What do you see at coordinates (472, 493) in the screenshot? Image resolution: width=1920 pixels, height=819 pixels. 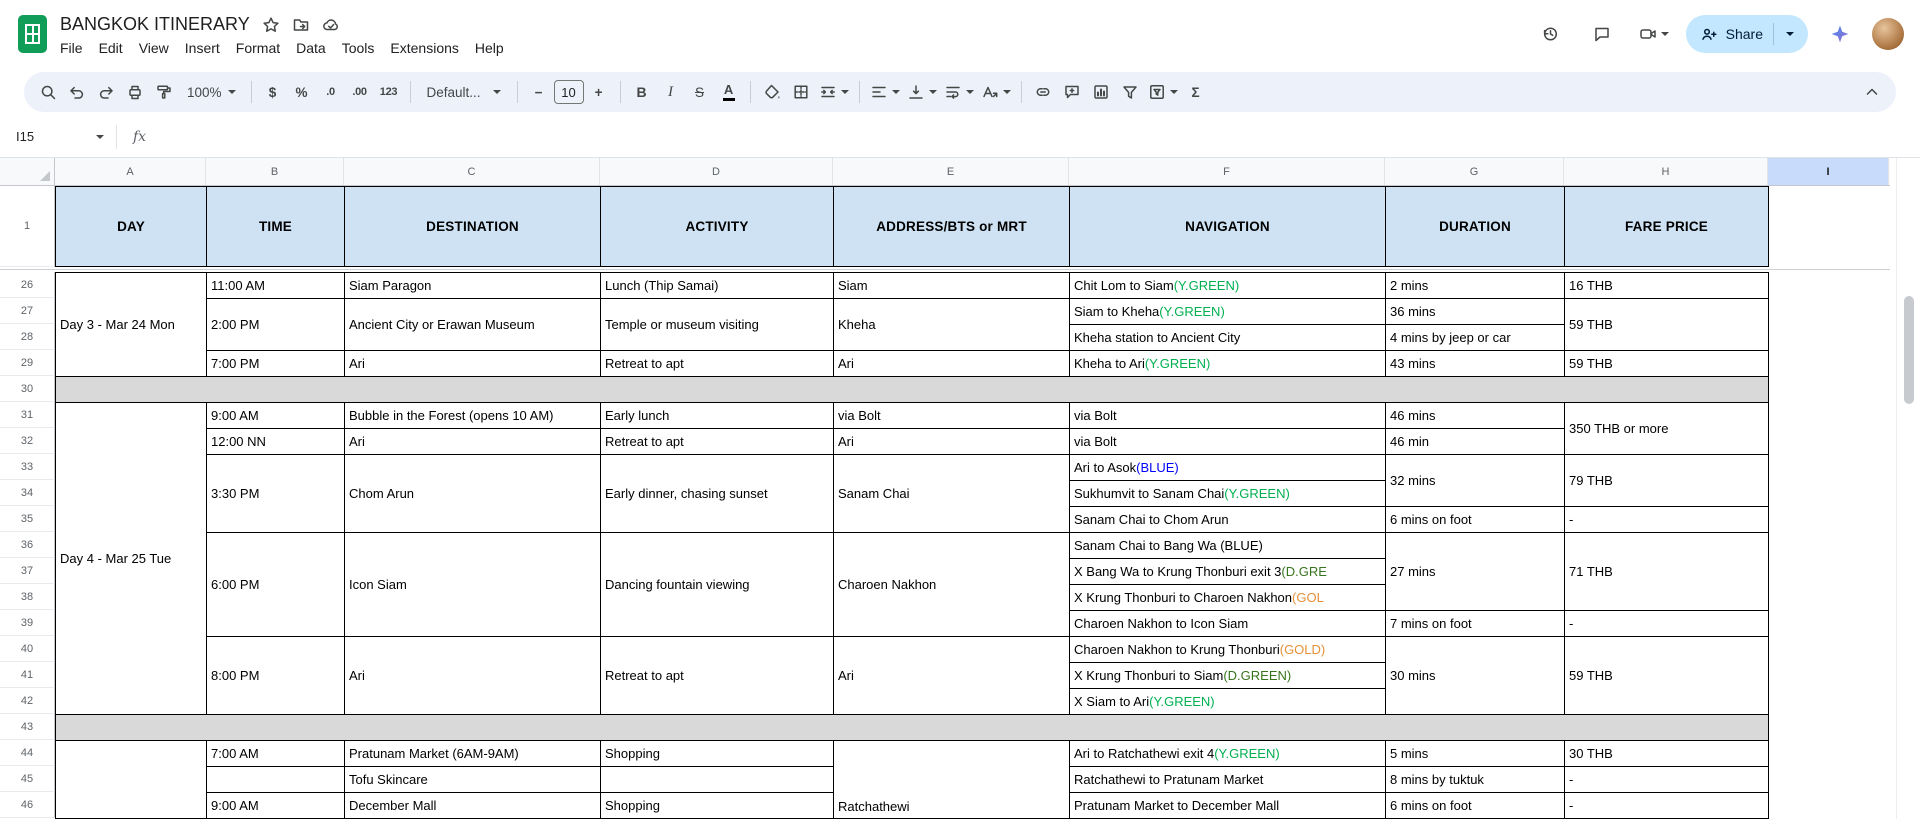 I see `cell-C33: Chom Arun` at bounding box center [472, 493].